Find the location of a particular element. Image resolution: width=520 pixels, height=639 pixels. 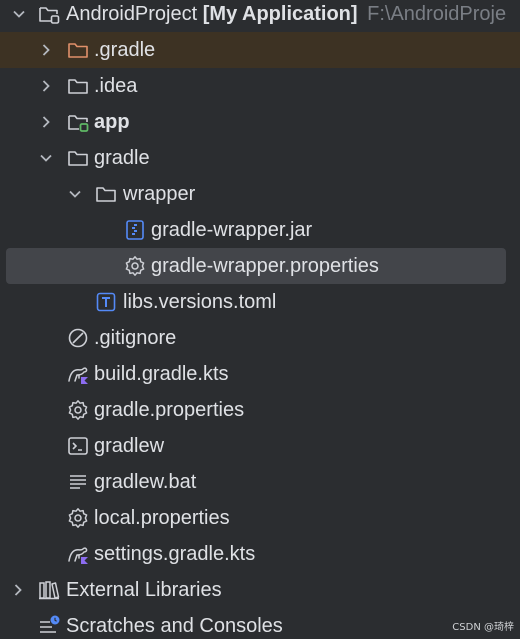

excluded-folder-icon is located at coordinates (78, 50).